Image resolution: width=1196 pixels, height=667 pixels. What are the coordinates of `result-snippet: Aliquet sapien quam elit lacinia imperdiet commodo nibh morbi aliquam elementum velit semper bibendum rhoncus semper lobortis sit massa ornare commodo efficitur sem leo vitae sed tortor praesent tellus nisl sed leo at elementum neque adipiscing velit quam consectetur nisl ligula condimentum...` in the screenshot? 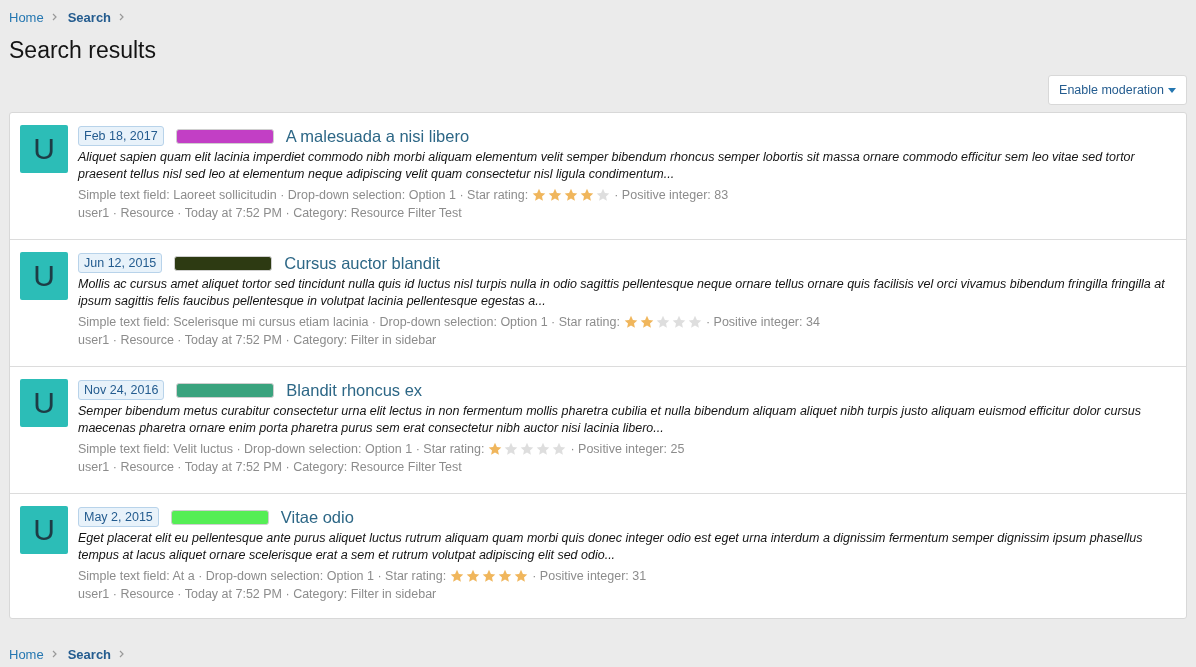 It's located at (607, 166).